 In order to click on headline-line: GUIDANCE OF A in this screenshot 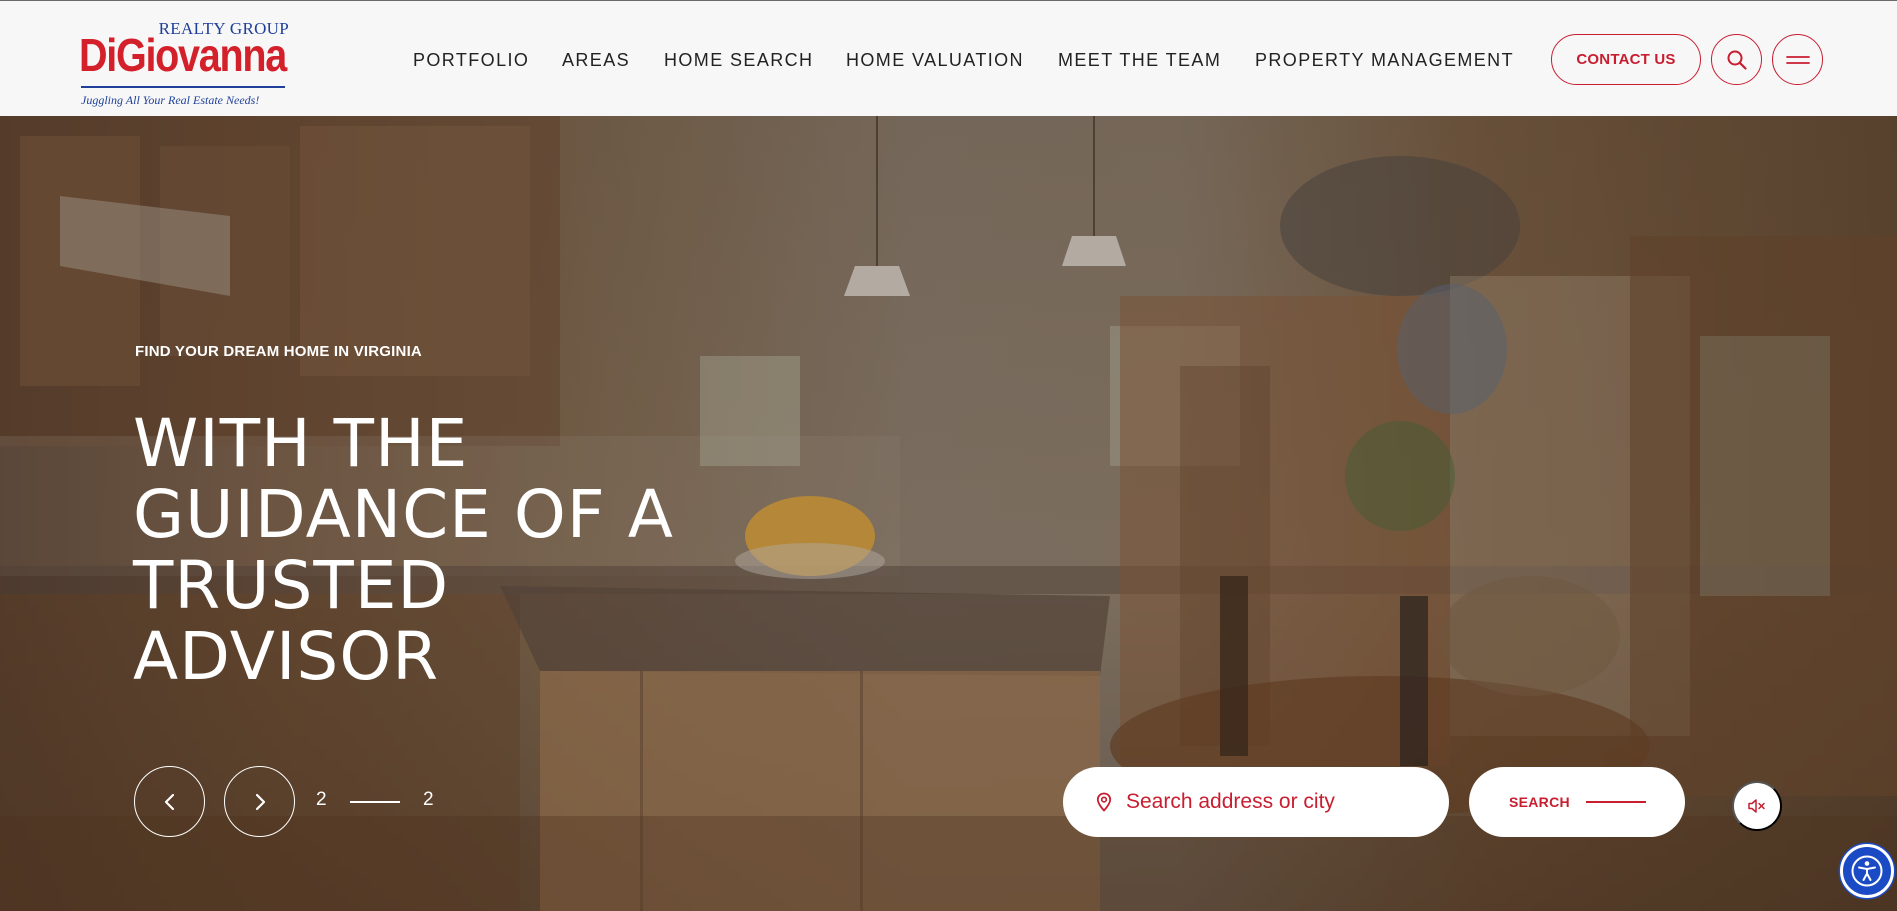, I will do `click(403, 514)`.